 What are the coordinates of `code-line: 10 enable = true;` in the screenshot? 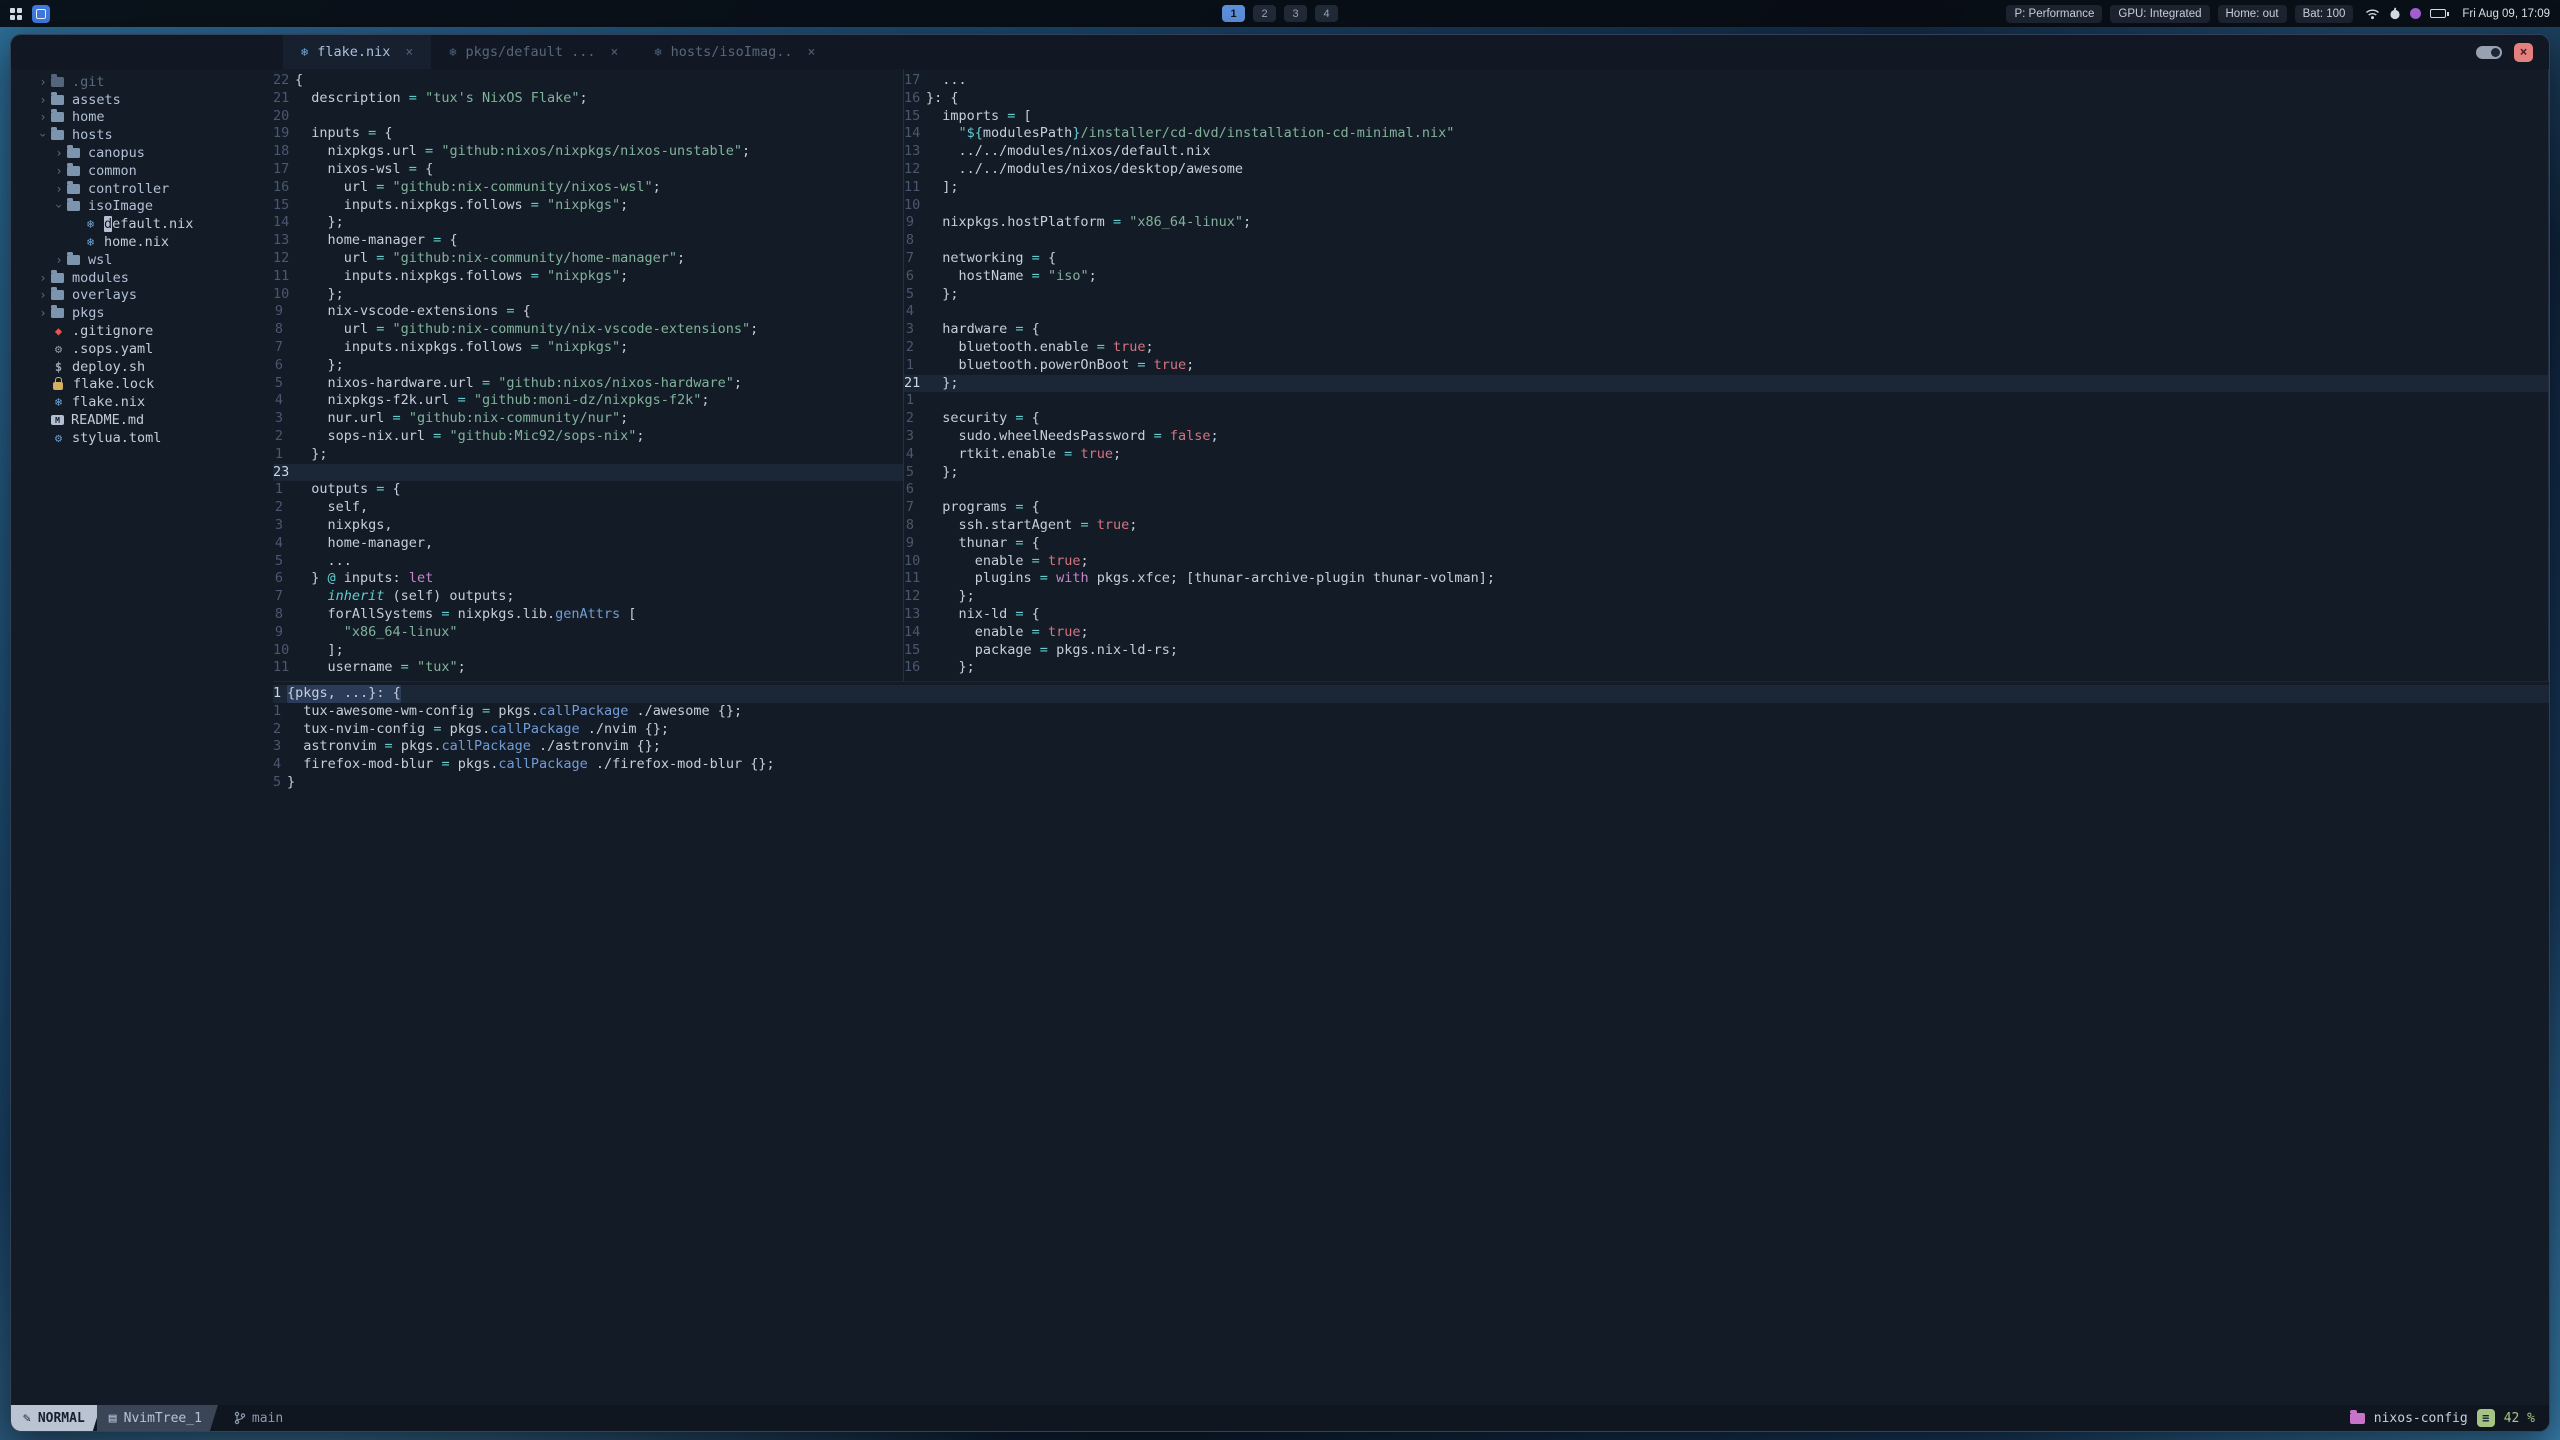 It's located at (1726, 562).